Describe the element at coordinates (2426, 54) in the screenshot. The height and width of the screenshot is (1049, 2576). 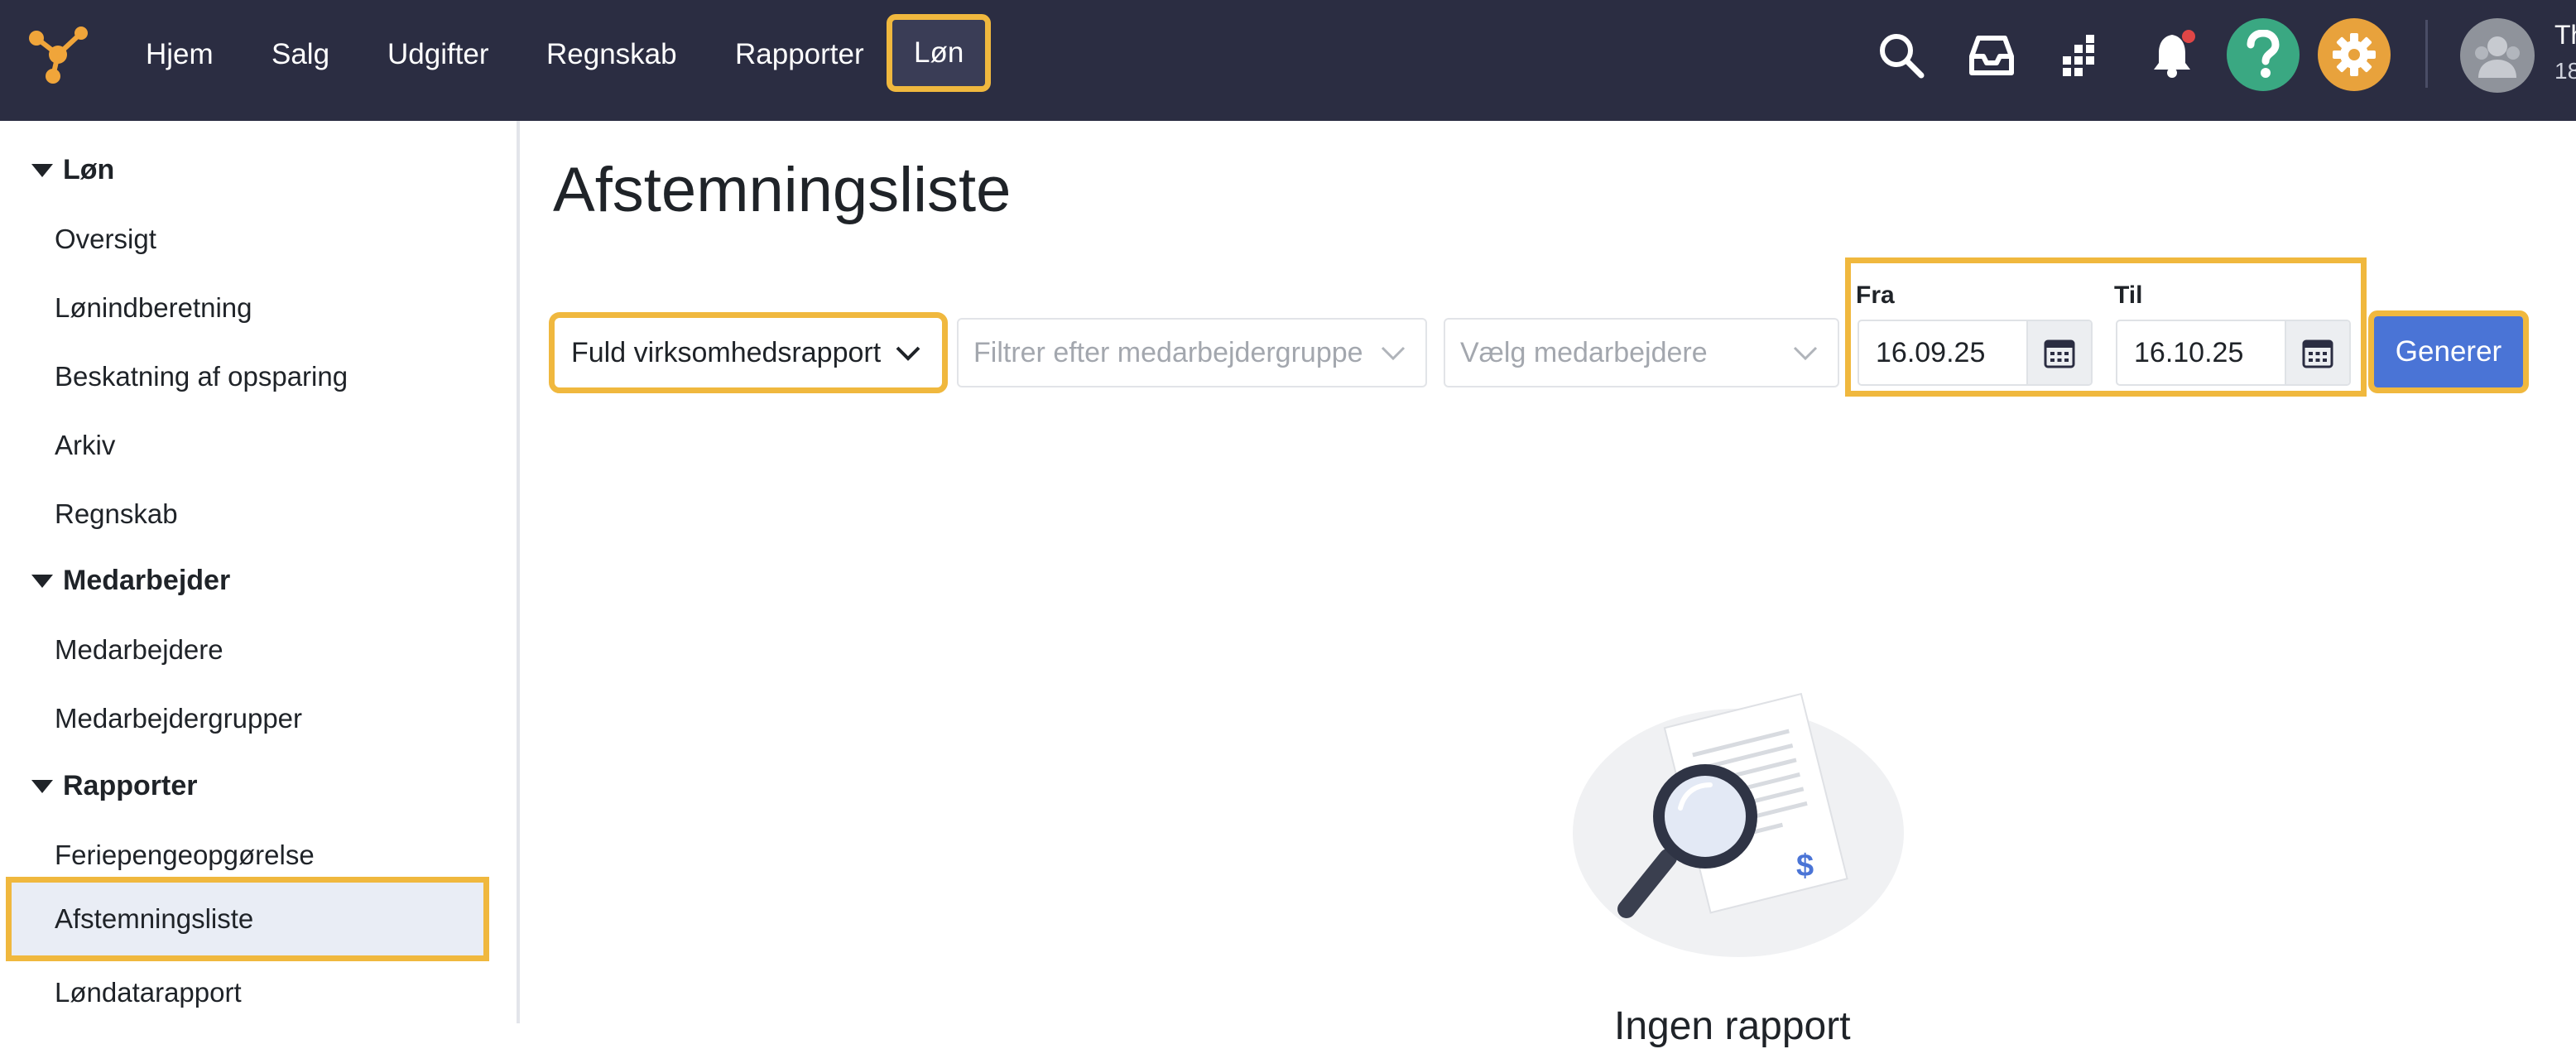
I see `topbar-divider` at that location.